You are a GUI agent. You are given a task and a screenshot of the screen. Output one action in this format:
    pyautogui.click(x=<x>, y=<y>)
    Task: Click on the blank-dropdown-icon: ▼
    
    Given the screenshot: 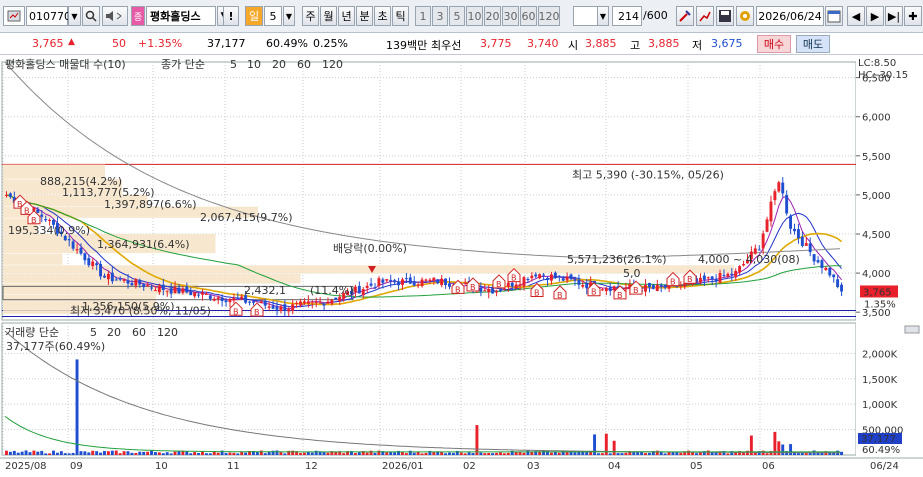 What is the action you would take?
    pyautogui.click(x=603, y=16)
    